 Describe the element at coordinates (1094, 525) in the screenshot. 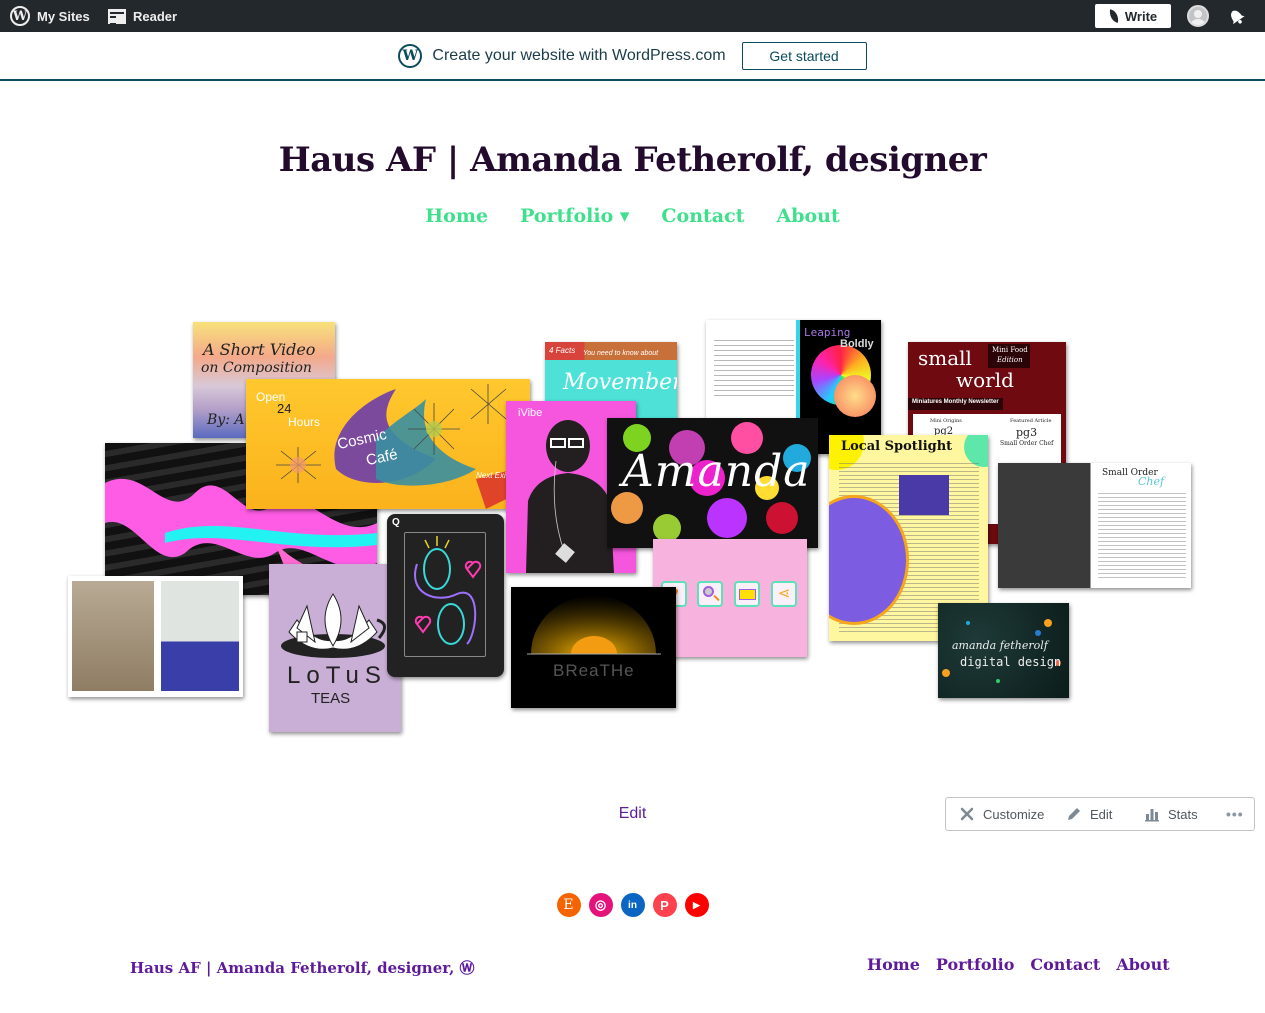

I see `tile-small-order-chef: Small Order Chef` at that location.